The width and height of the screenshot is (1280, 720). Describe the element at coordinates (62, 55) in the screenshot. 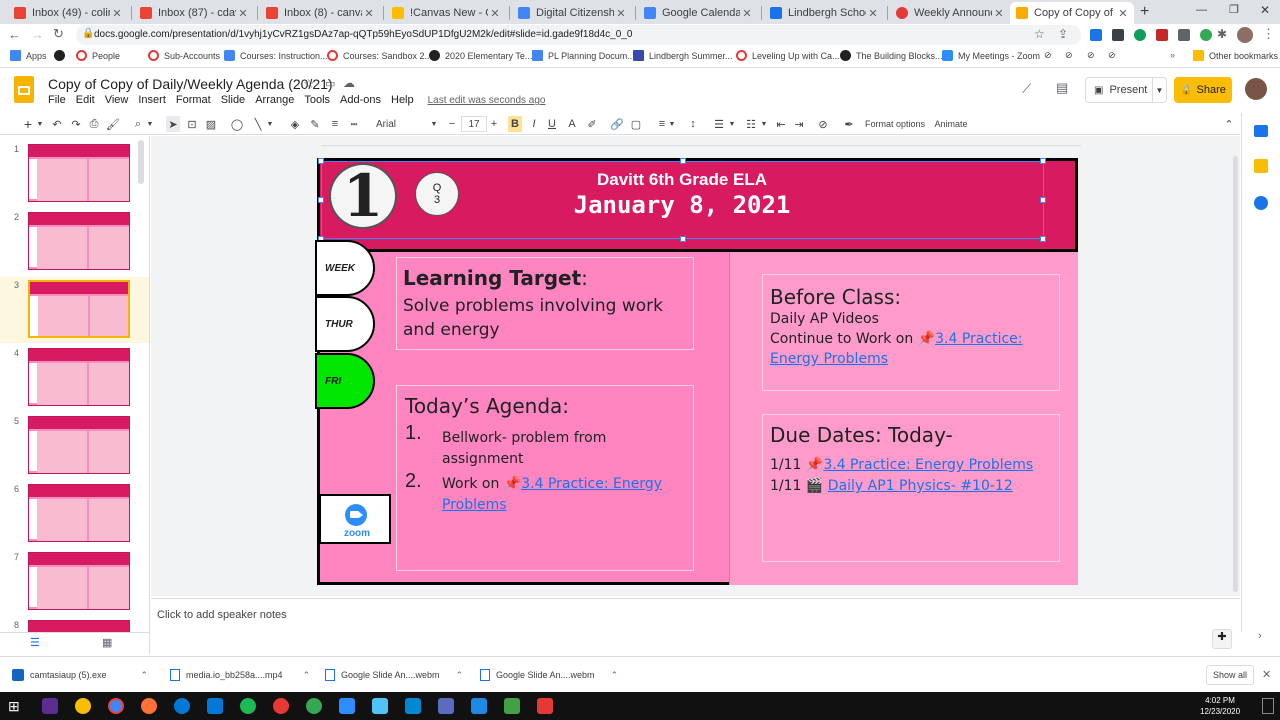

I see `bookmark` at that location.